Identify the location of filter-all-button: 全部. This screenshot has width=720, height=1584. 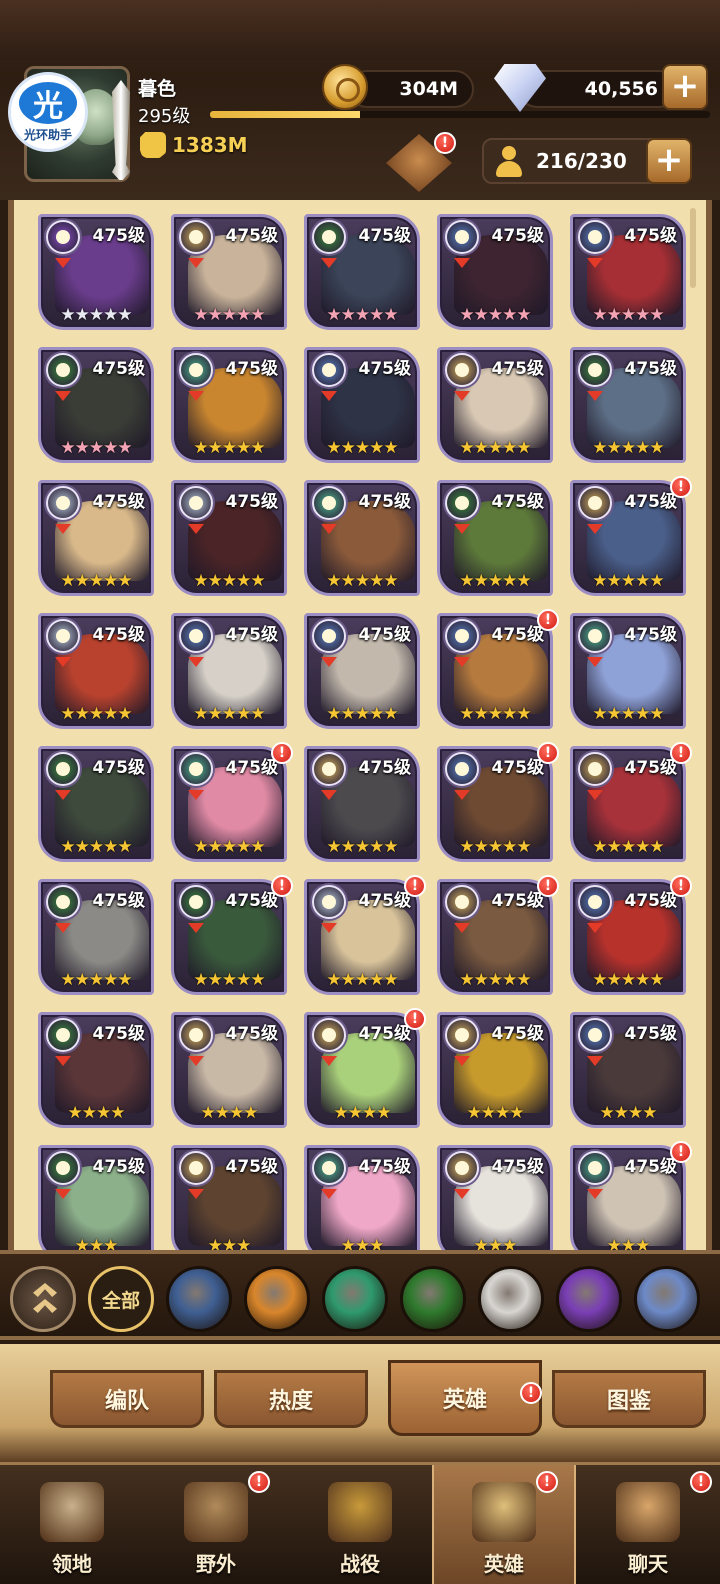
(121, 1299).